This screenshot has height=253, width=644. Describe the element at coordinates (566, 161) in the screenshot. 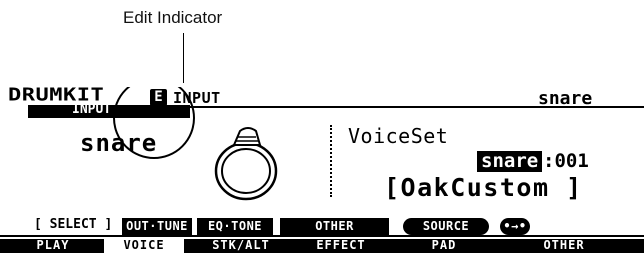

I see `voice-number: :001` at that location.